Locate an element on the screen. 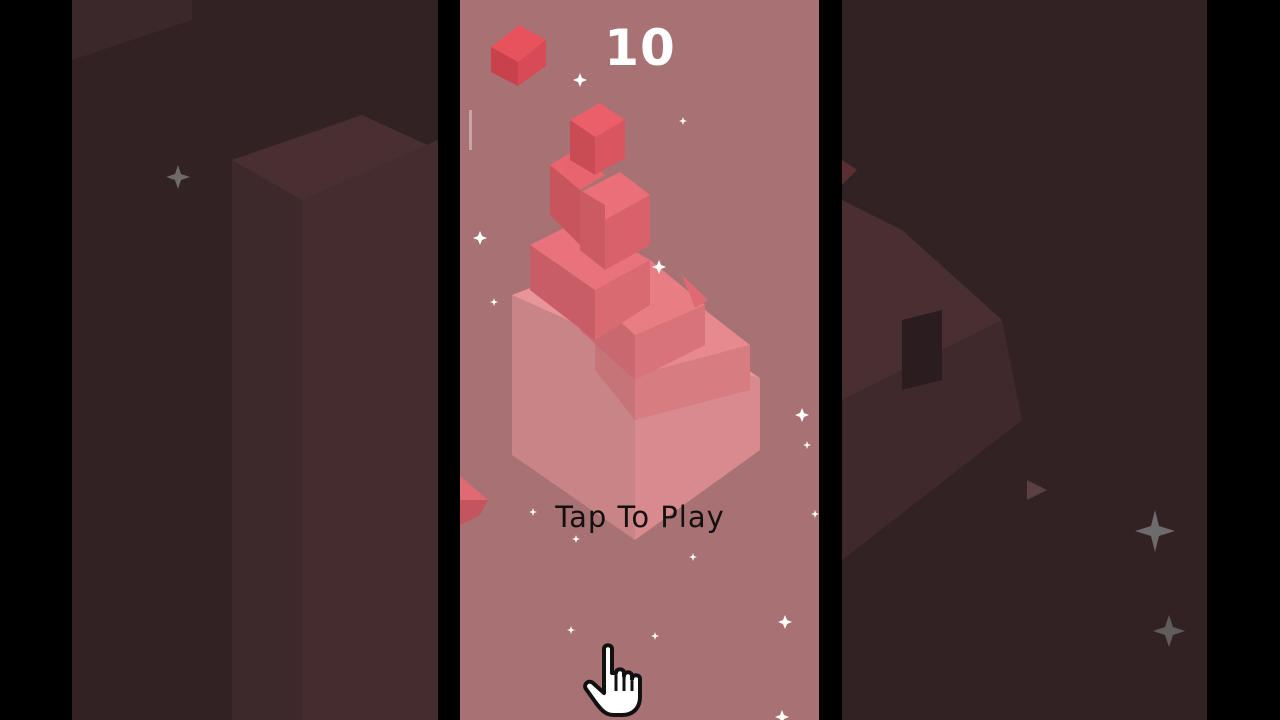  score-counter: 10 is located at coordinates (640, 48).